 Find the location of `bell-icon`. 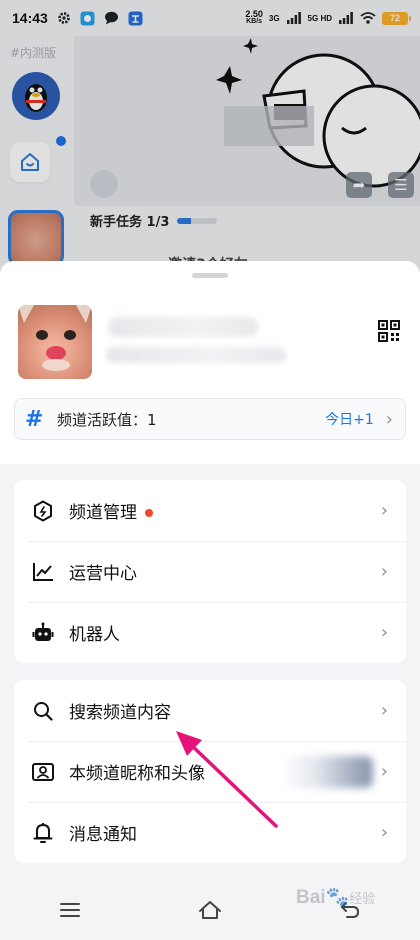

bell-icon is located at coordinates (43, 833).